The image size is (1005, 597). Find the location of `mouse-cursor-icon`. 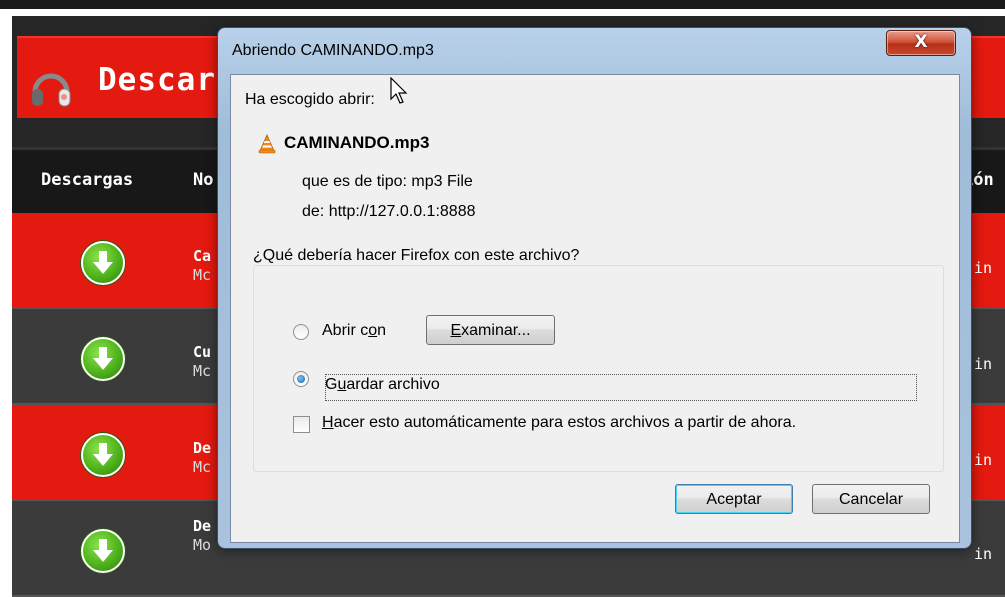

mouse-cursor-icon is located at coordinates (399, 90).